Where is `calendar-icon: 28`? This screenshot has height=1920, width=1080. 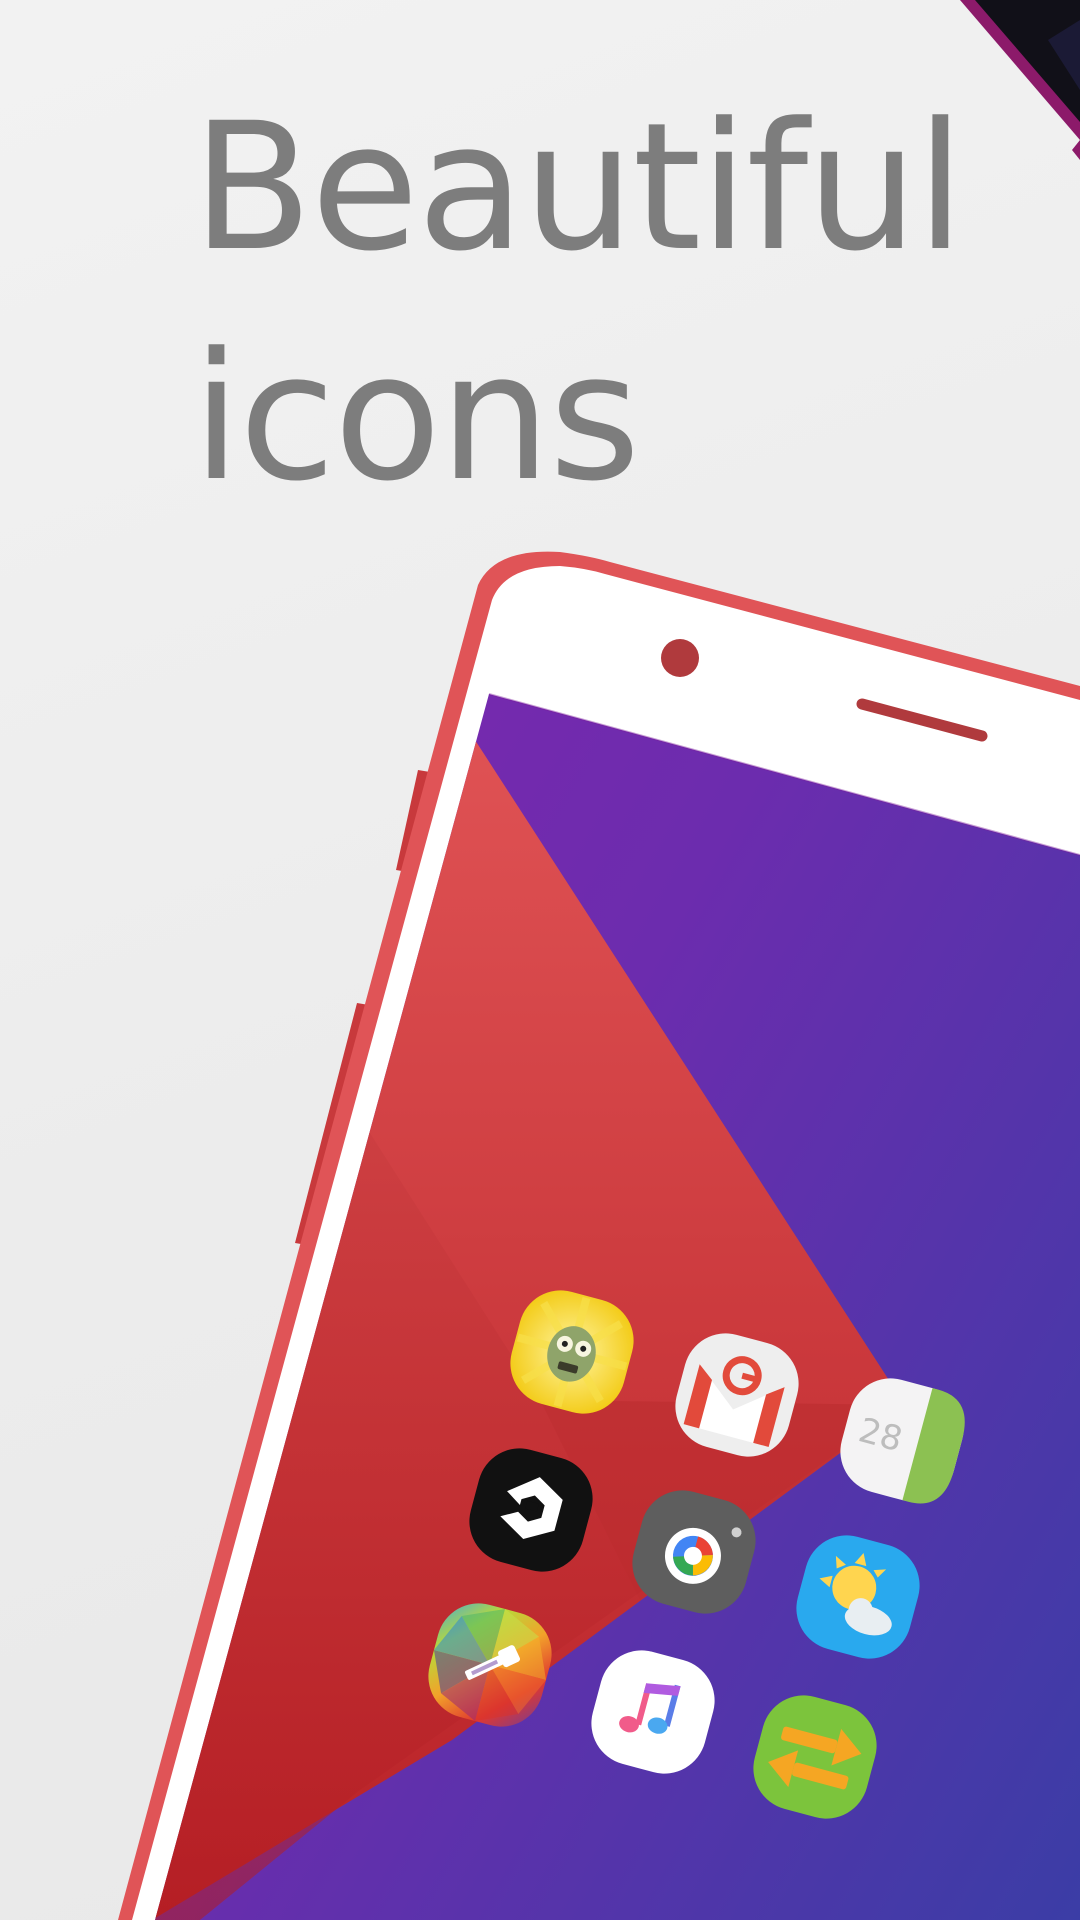
calendar-icon: 28 is located at coordinates (902, 1440).